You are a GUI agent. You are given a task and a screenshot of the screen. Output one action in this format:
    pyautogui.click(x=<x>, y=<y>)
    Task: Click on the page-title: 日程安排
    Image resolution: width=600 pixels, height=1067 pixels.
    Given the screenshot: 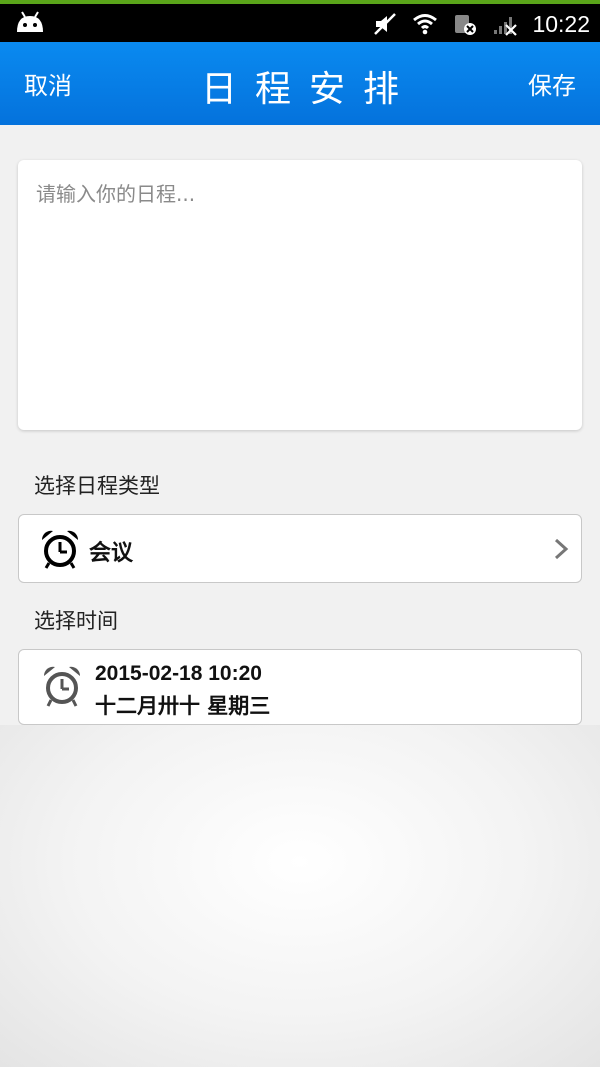 What is the action you would take?
    pyautogui.click(x=308, y=89)
    